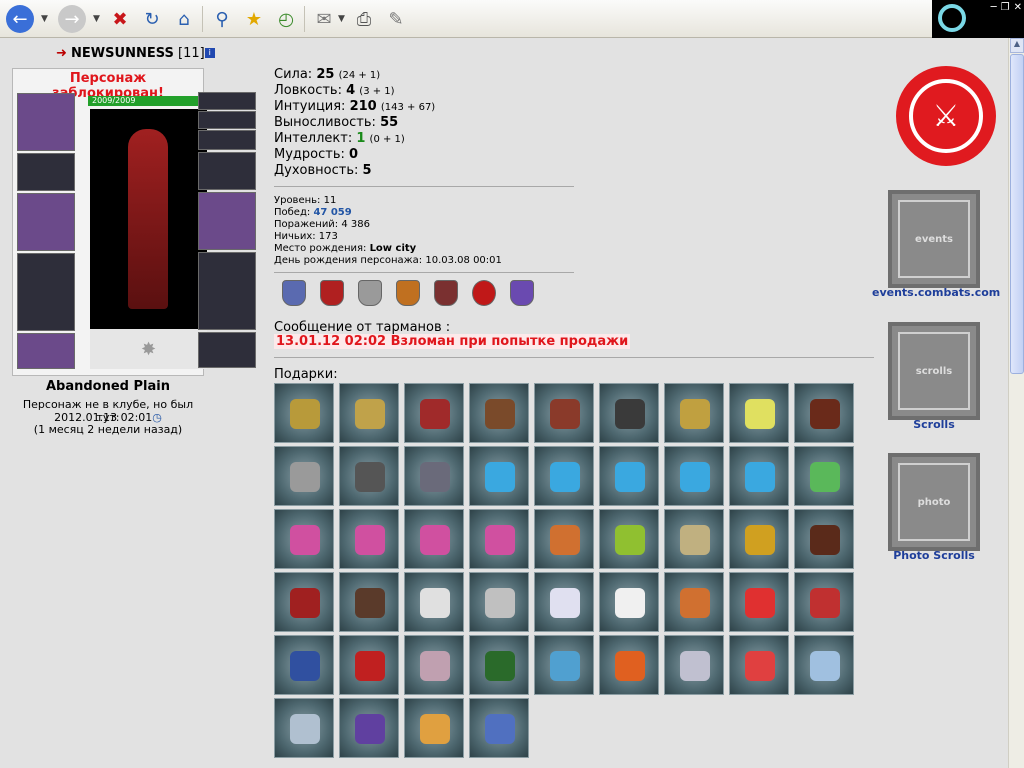  Describe the element at coordinates (1018, 7) in the screenshot. I see `close-icon: ✕` at that location.